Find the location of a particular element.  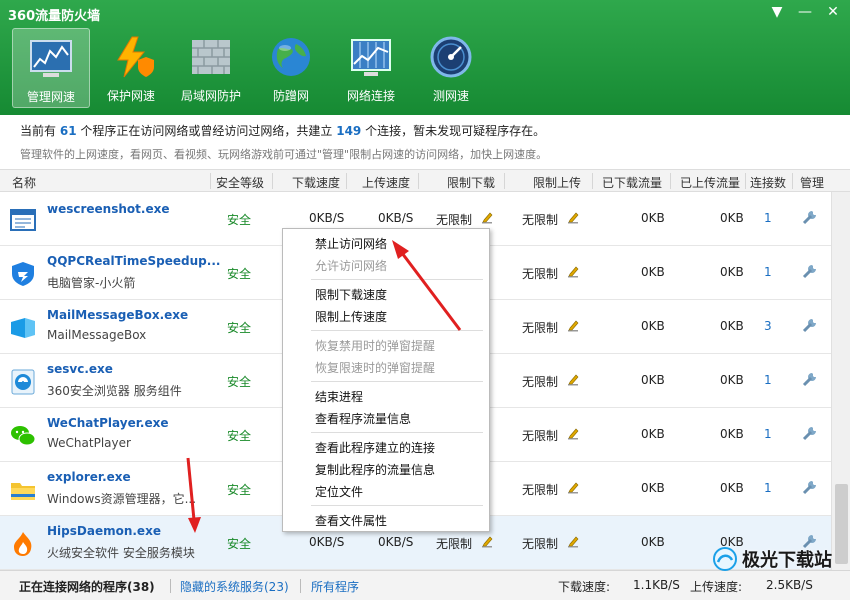

program-name: MailMessageBox.exe is located at coordinates (117, 315).